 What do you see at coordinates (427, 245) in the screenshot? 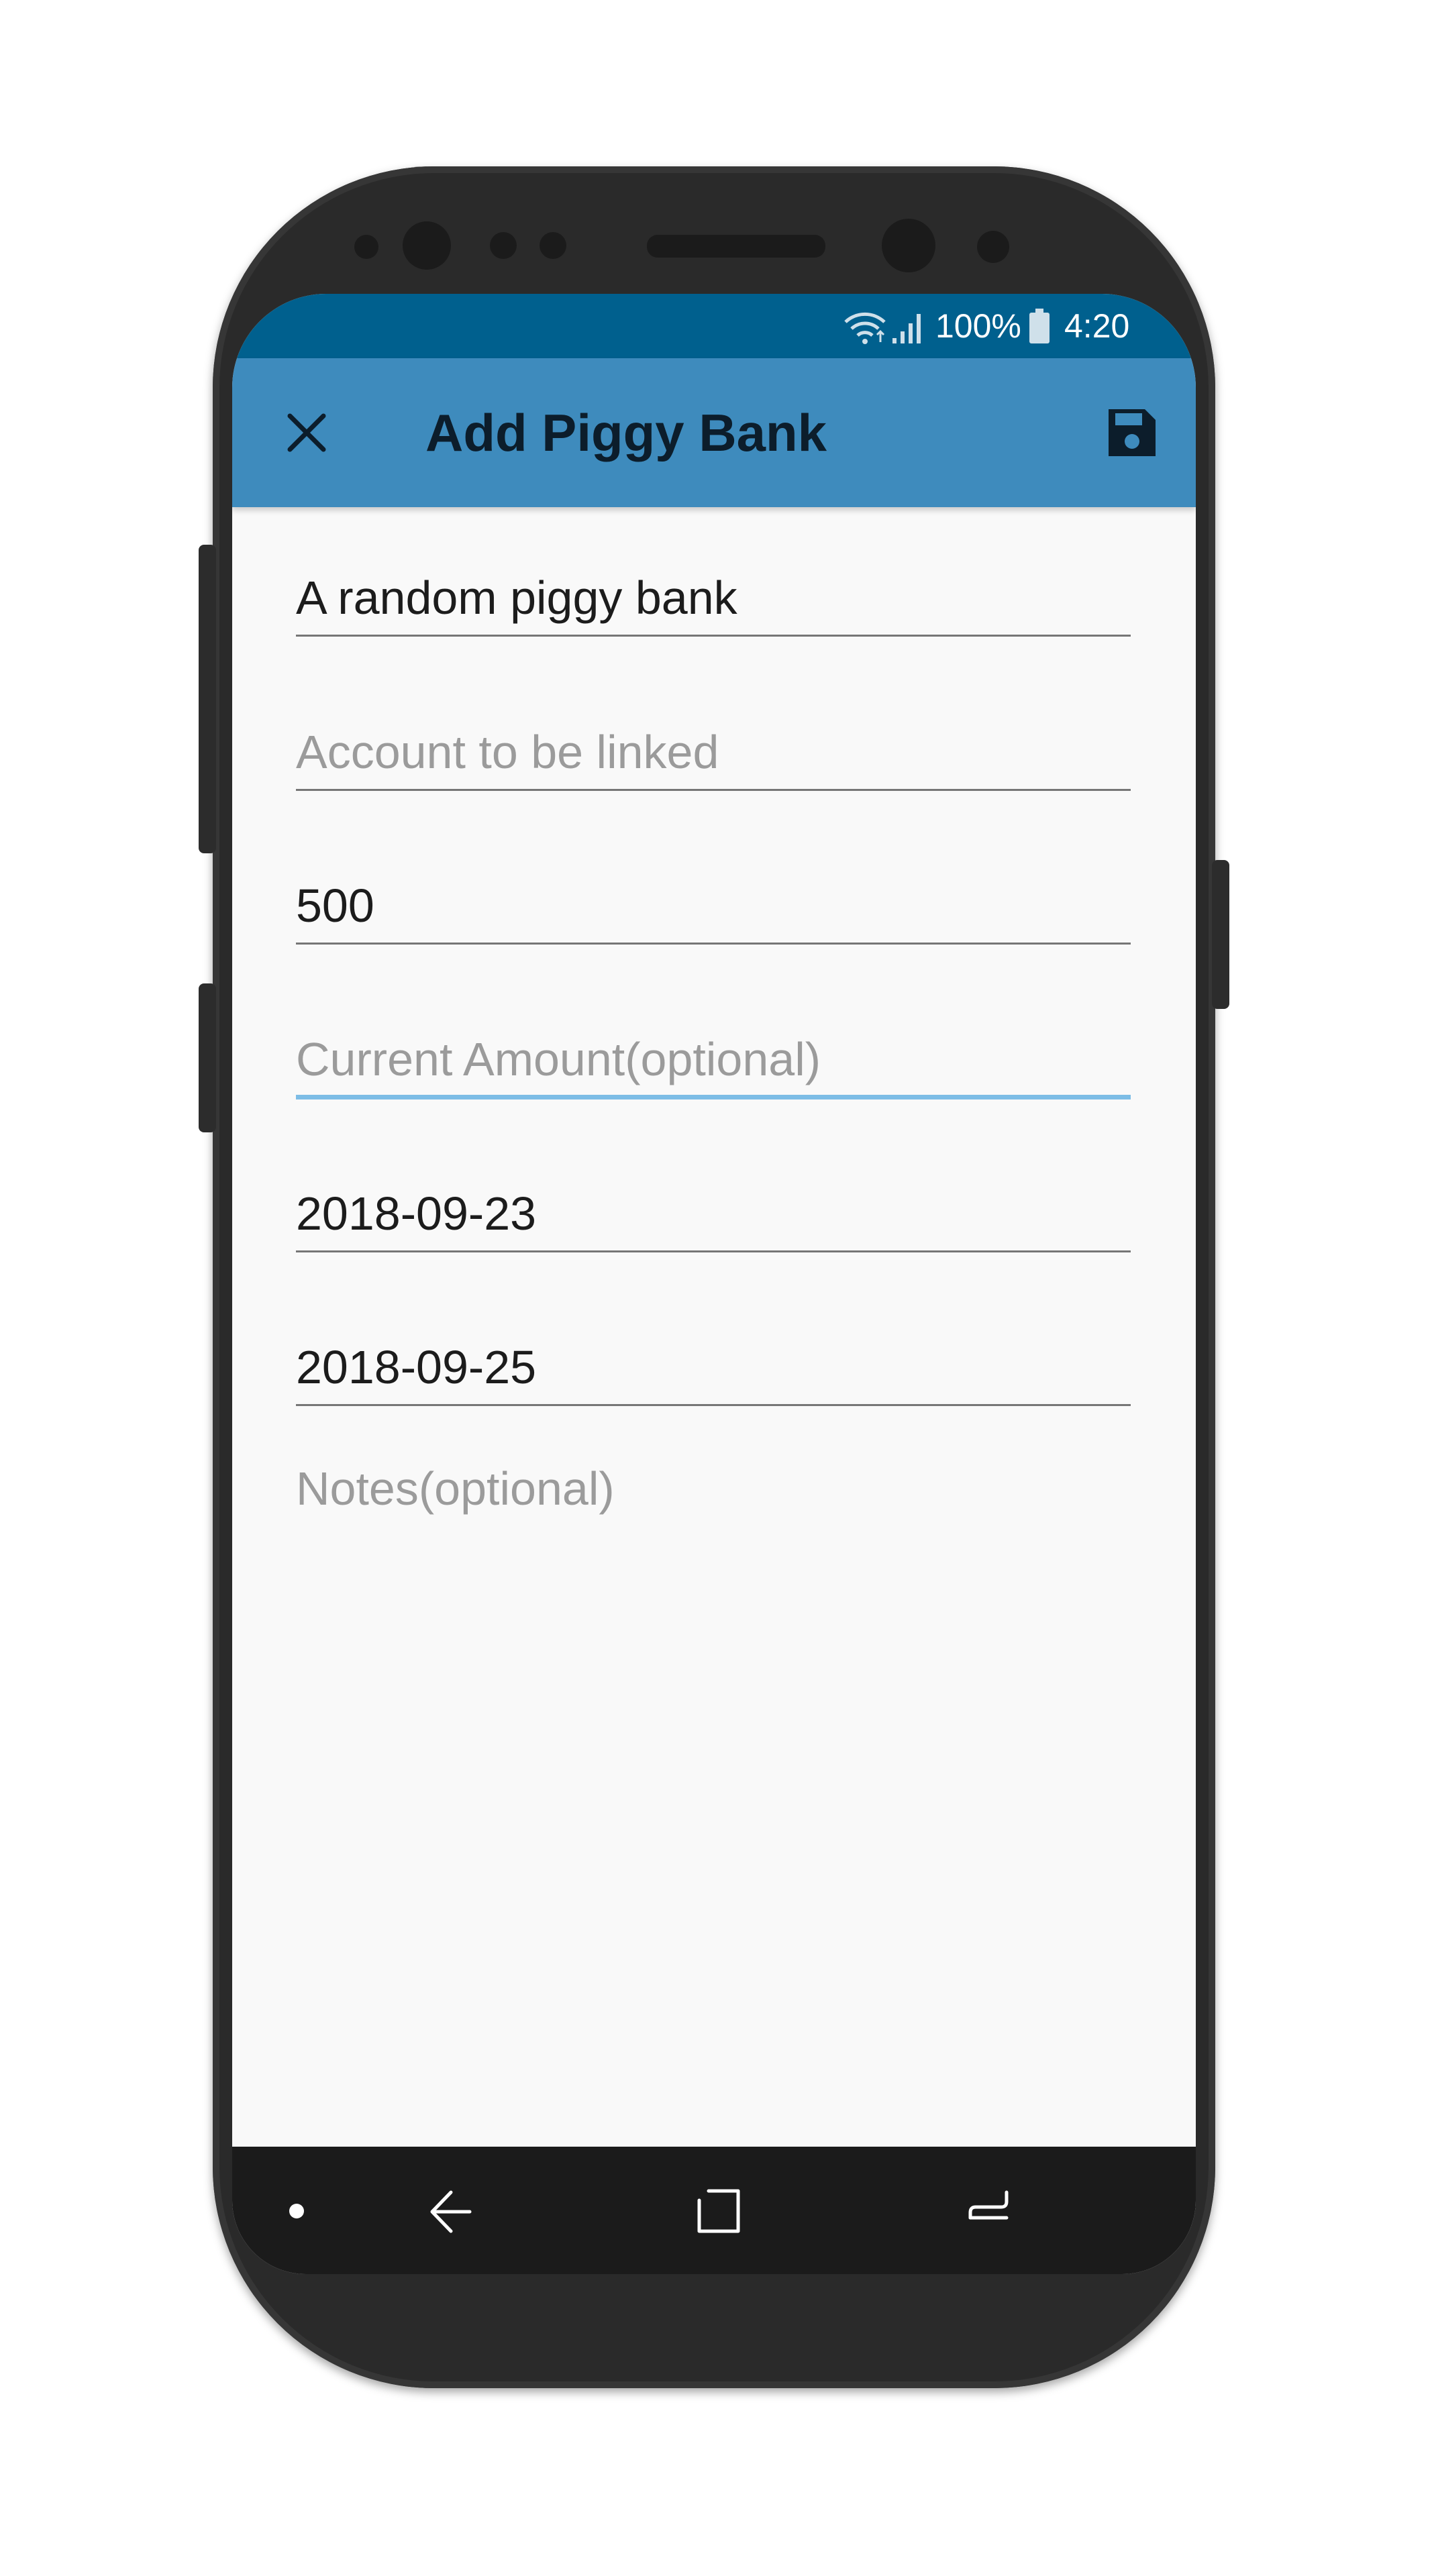
I see `iris-camera` at bounding box center [427, 245].